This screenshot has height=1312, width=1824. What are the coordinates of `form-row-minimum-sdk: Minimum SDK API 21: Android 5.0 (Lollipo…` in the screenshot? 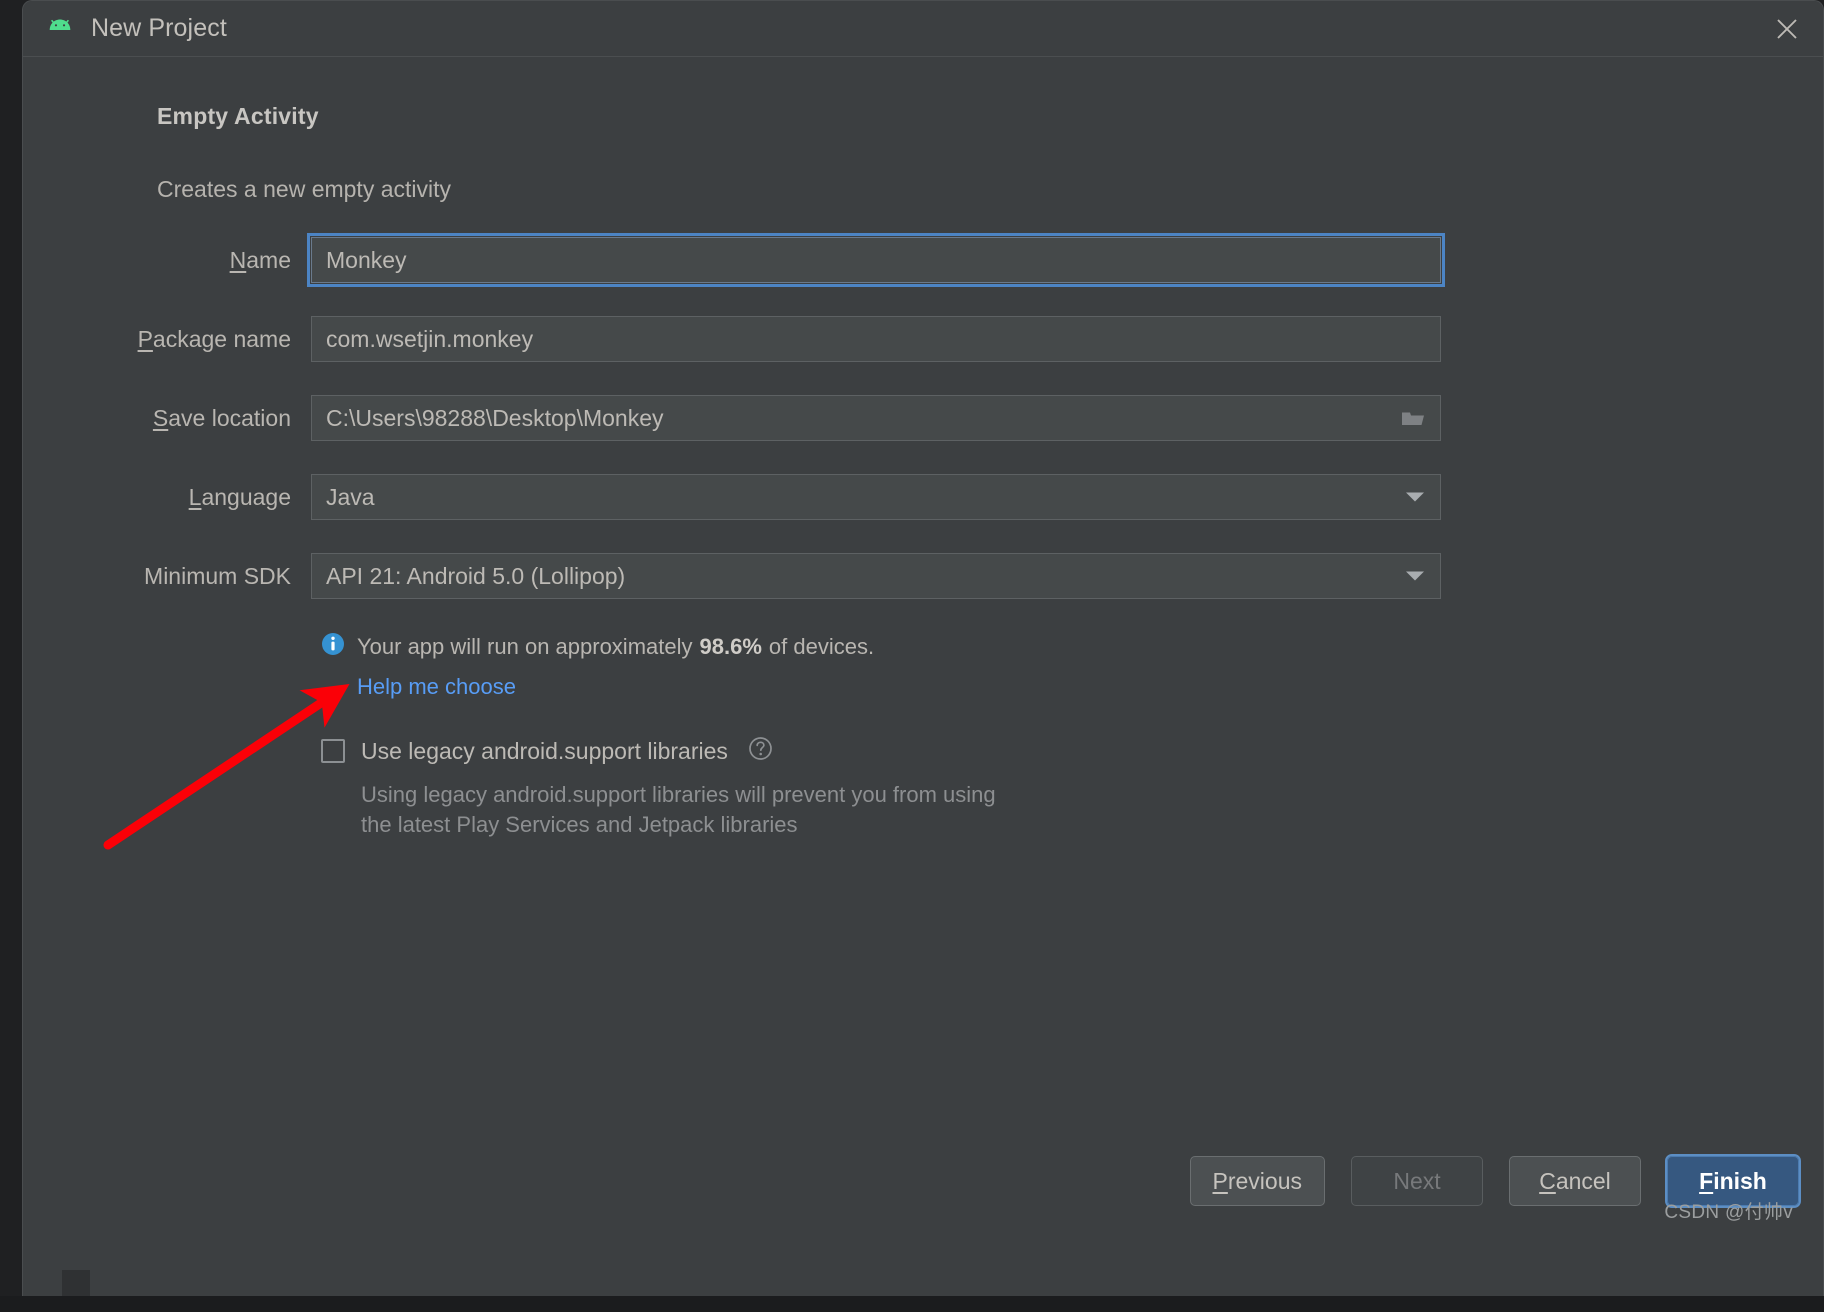 It's located at (923, 576).